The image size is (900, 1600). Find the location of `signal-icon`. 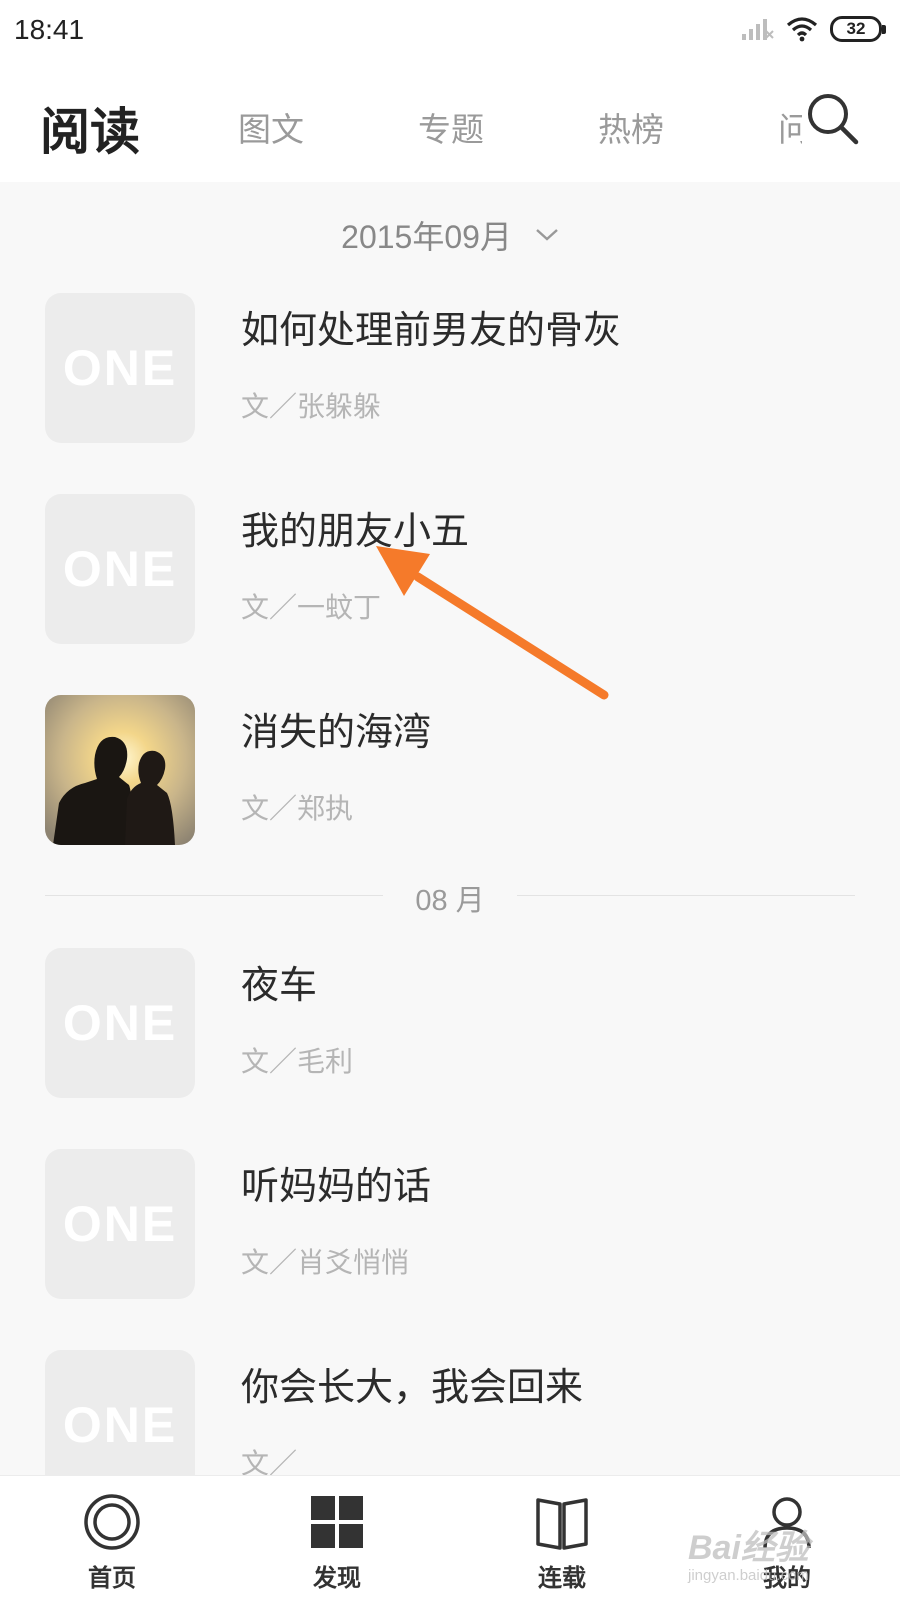

signal-icon is located at coordinates (758, 29).